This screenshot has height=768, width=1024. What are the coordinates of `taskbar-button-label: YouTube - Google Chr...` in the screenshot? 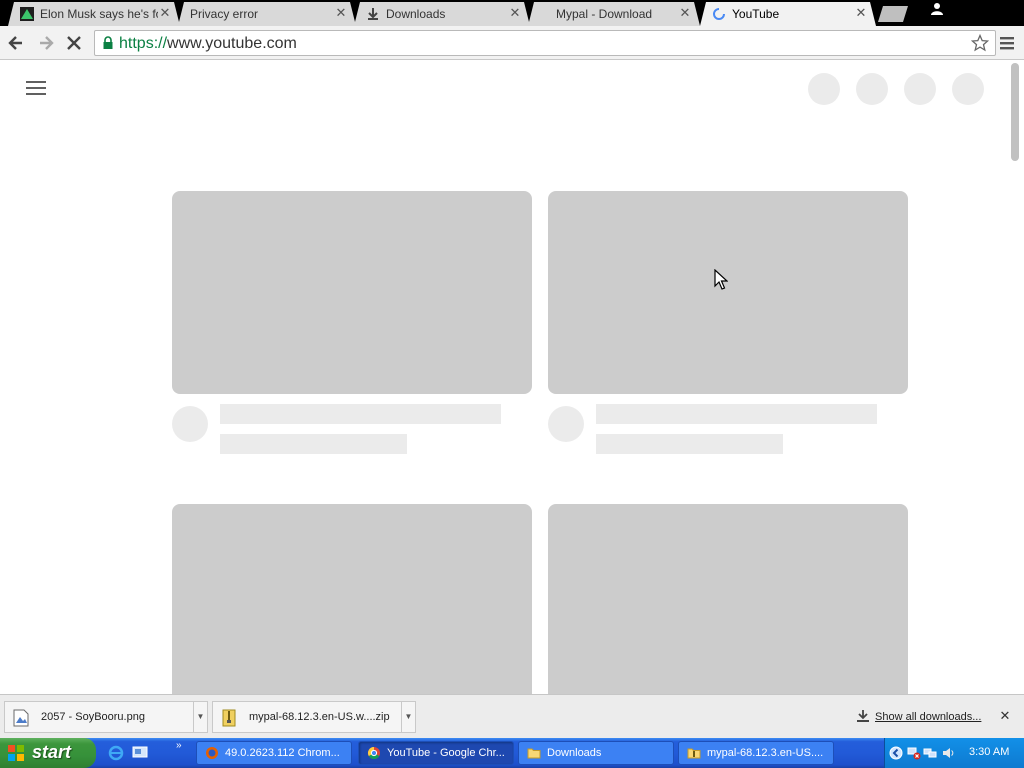 It's located at (446, 753).